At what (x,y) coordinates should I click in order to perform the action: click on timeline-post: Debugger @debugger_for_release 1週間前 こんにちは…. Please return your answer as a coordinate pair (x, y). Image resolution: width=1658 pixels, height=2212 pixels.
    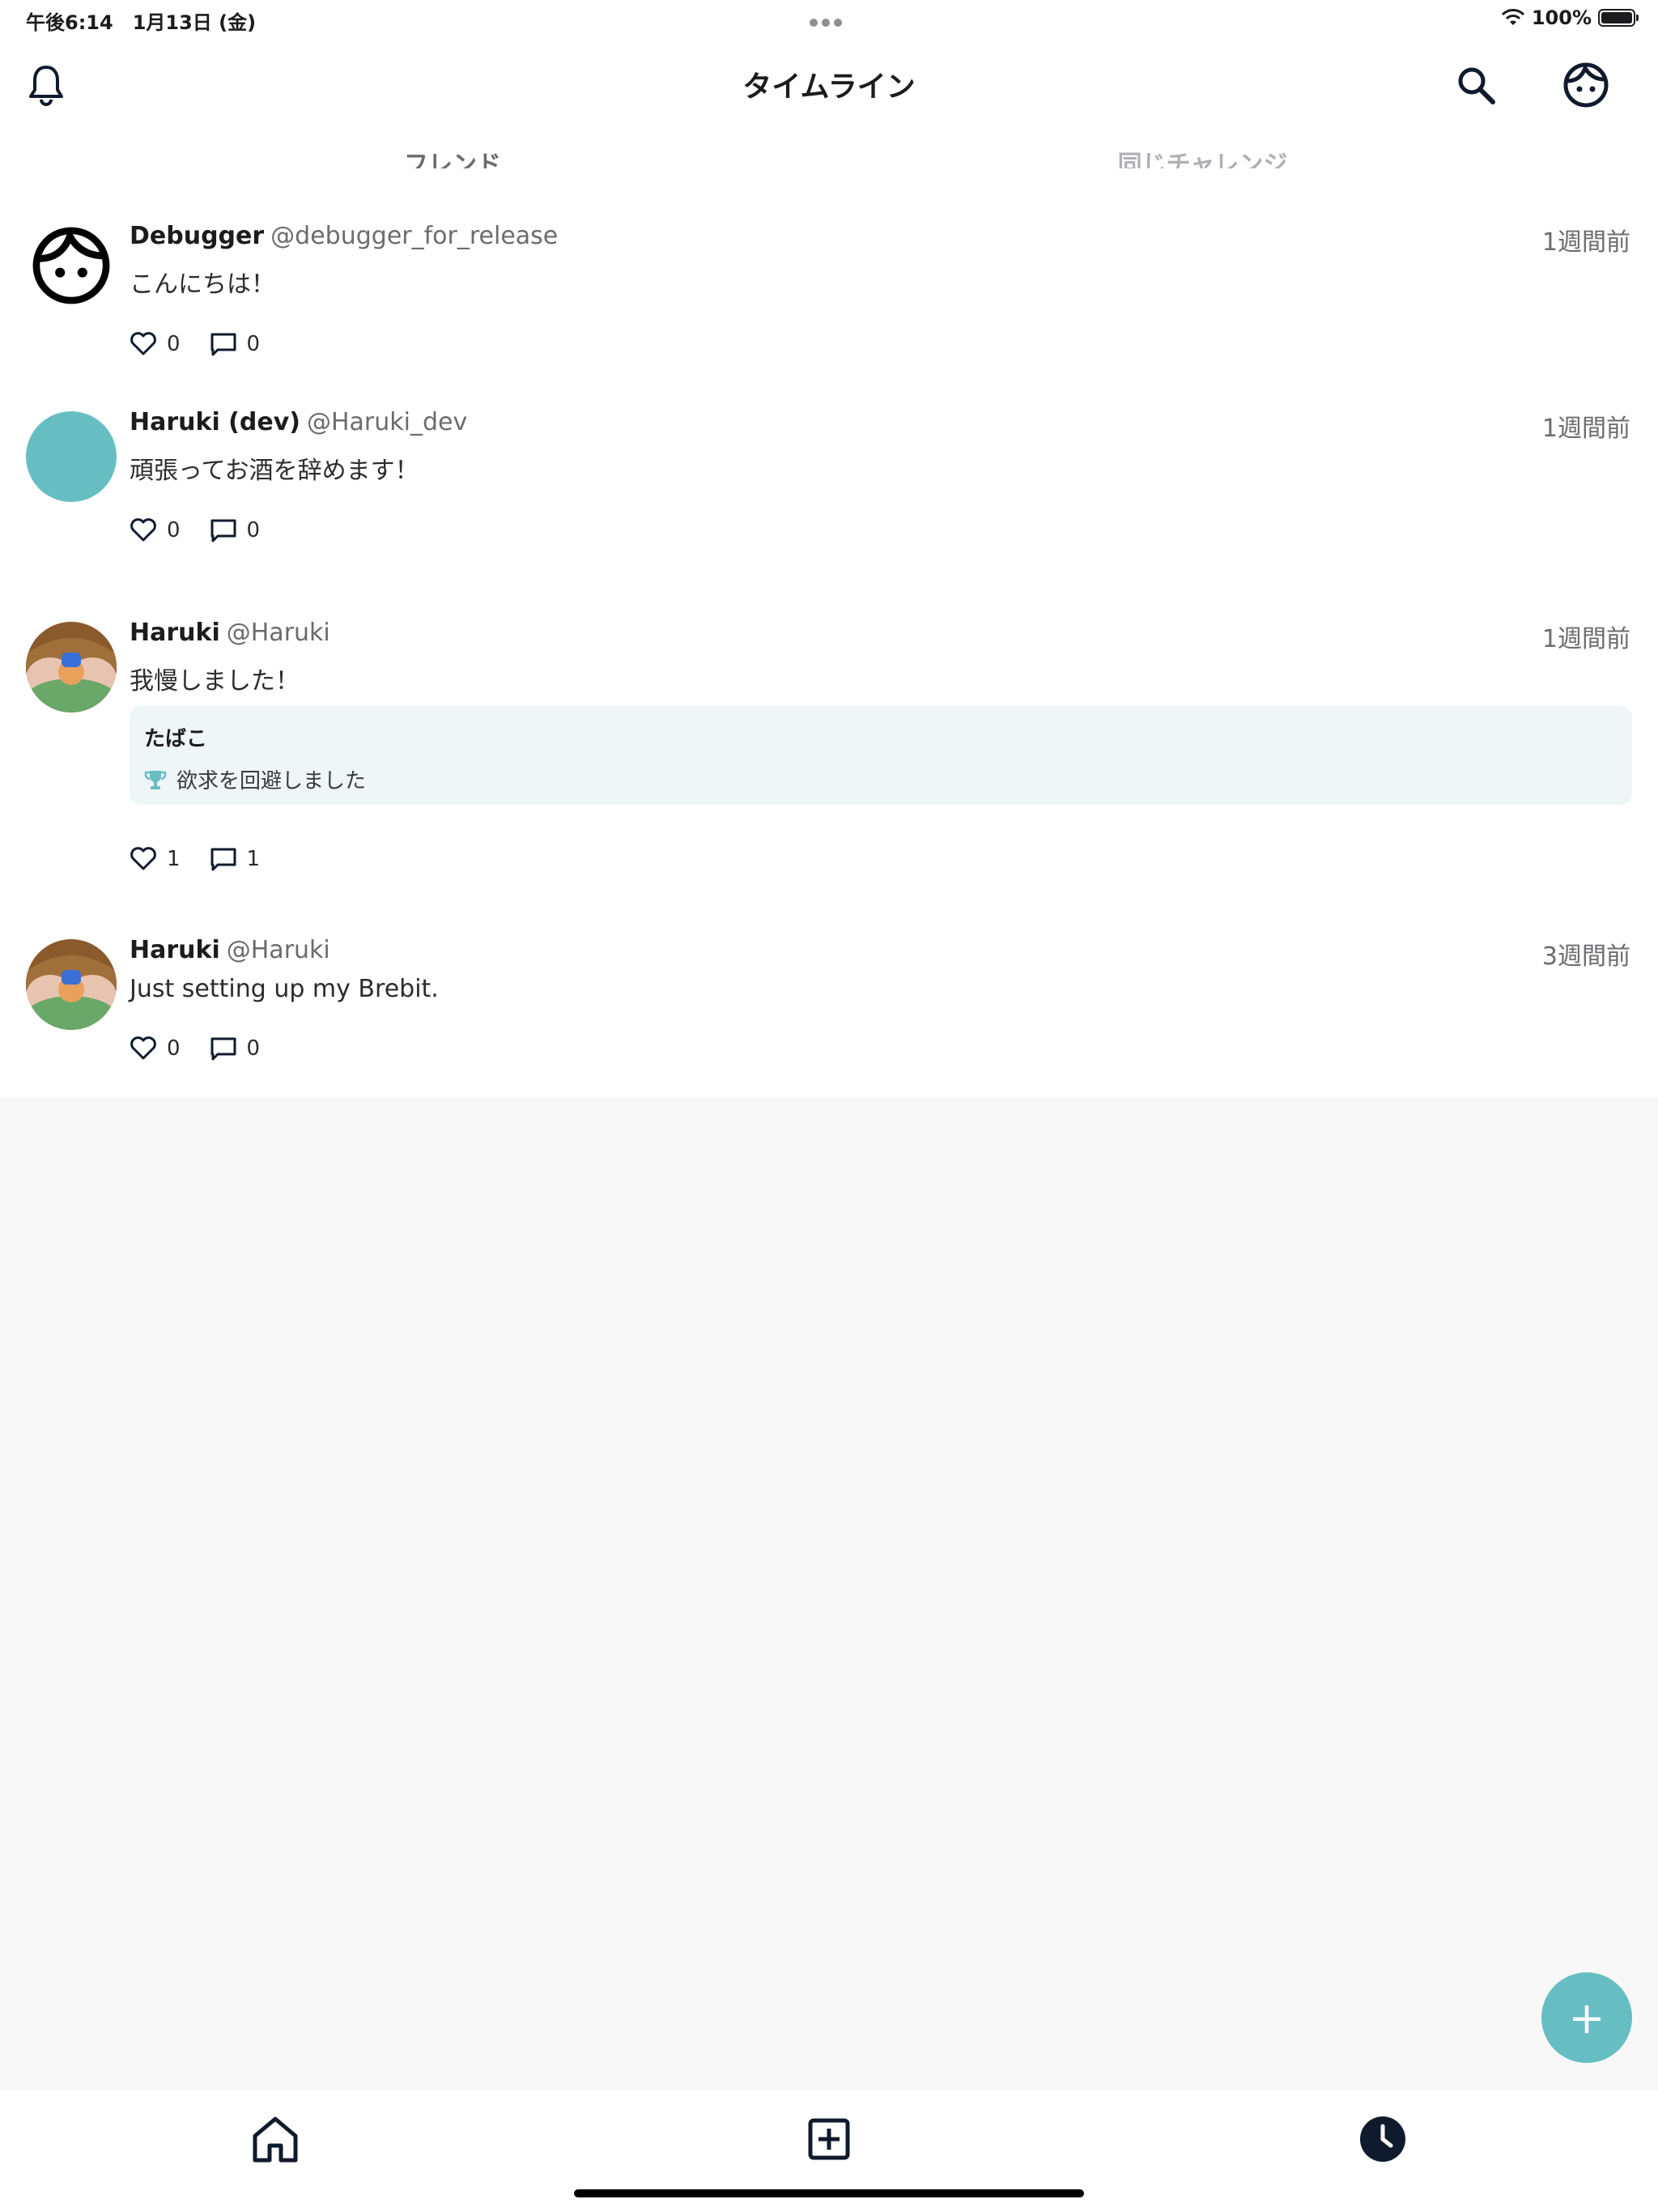
    Looking at the image, I should click on (829, 274).